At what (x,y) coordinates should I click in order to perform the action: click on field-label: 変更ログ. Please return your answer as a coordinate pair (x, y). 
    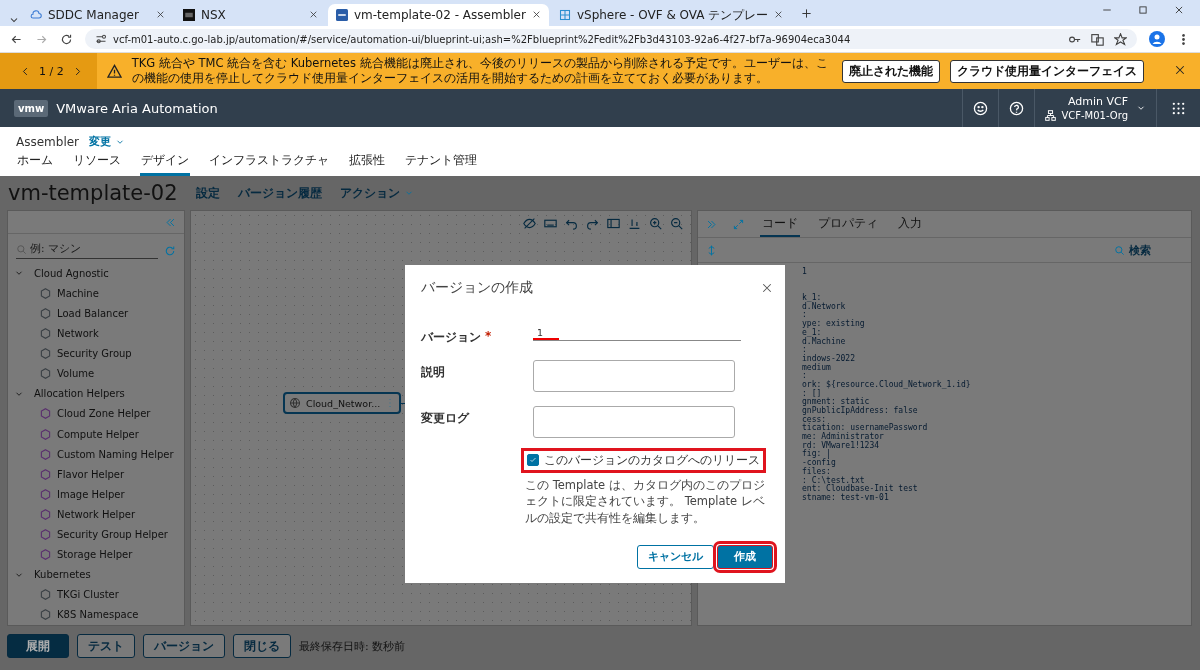
    Looking at the image, I should click on (445, 418).